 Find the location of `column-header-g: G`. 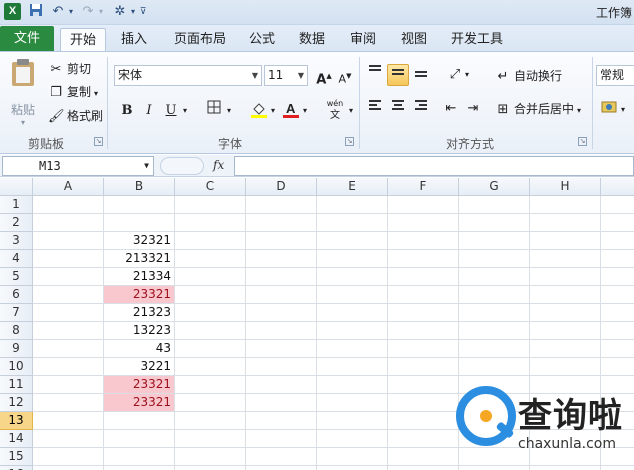

column-header-g: G is located at coordinates (494, 187).